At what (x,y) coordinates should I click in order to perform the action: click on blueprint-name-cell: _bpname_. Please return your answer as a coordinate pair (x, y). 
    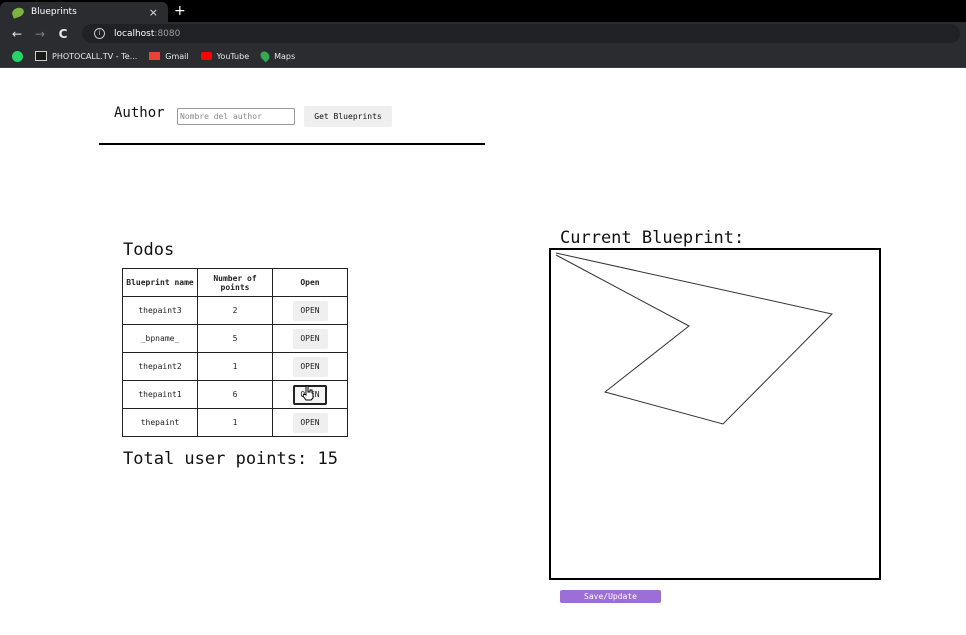
    Looking at the image, I should click on (160, 338).